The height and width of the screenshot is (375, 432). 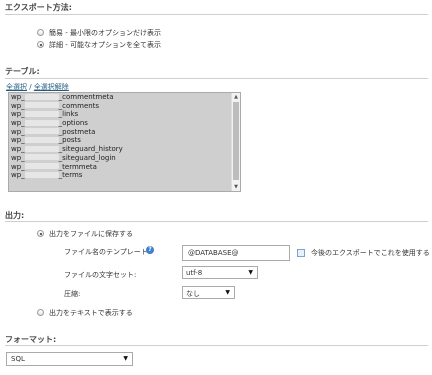 I want to click on radio-custom-export, so click(x=40, y=44).